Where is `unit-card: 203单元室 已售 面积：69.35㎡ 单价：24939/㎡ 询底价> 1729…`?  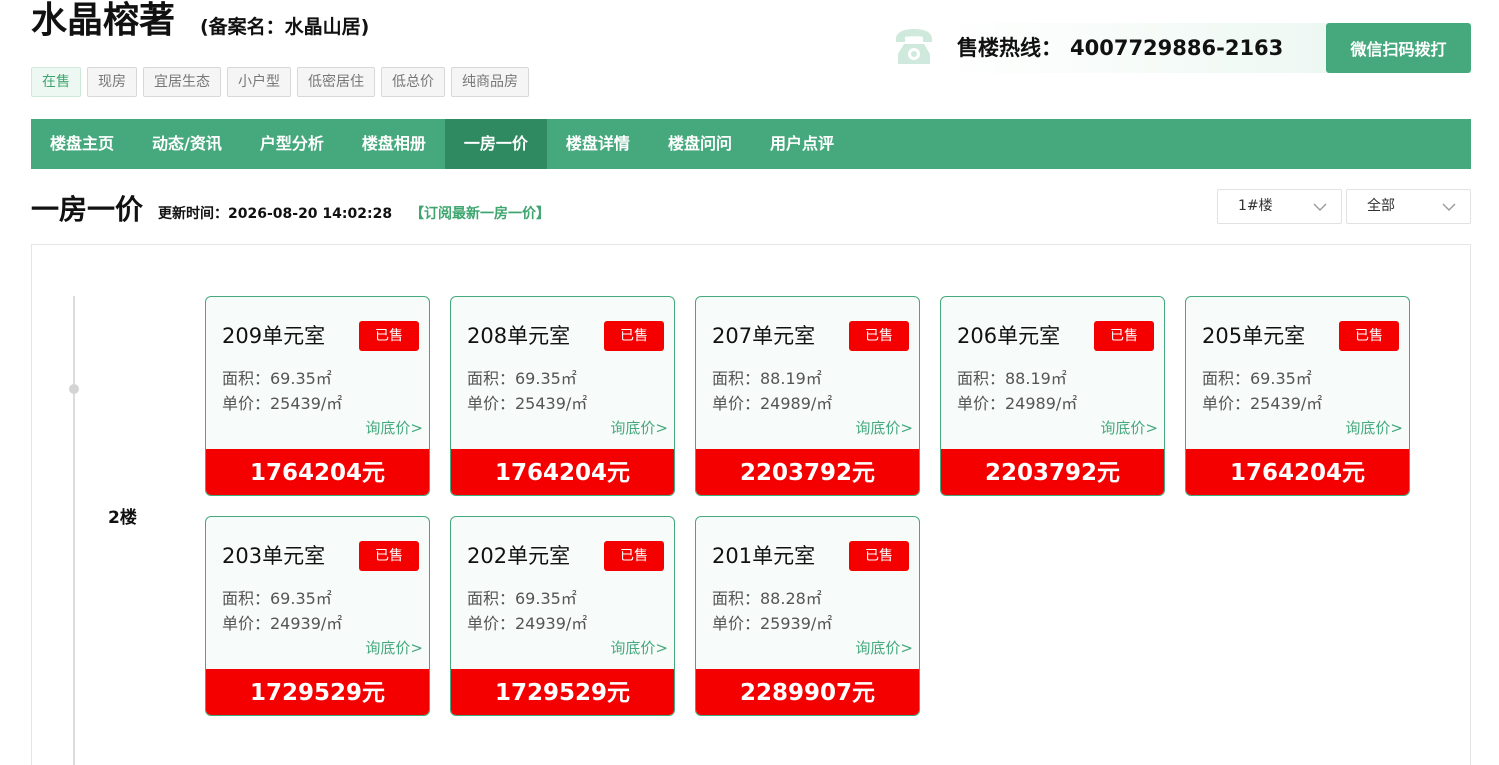 unit-card: 203单元室 已售 面积：69.35㎡ 单价：24939/㎡ 询底价> 1729… is located at coordinates (317, 616).